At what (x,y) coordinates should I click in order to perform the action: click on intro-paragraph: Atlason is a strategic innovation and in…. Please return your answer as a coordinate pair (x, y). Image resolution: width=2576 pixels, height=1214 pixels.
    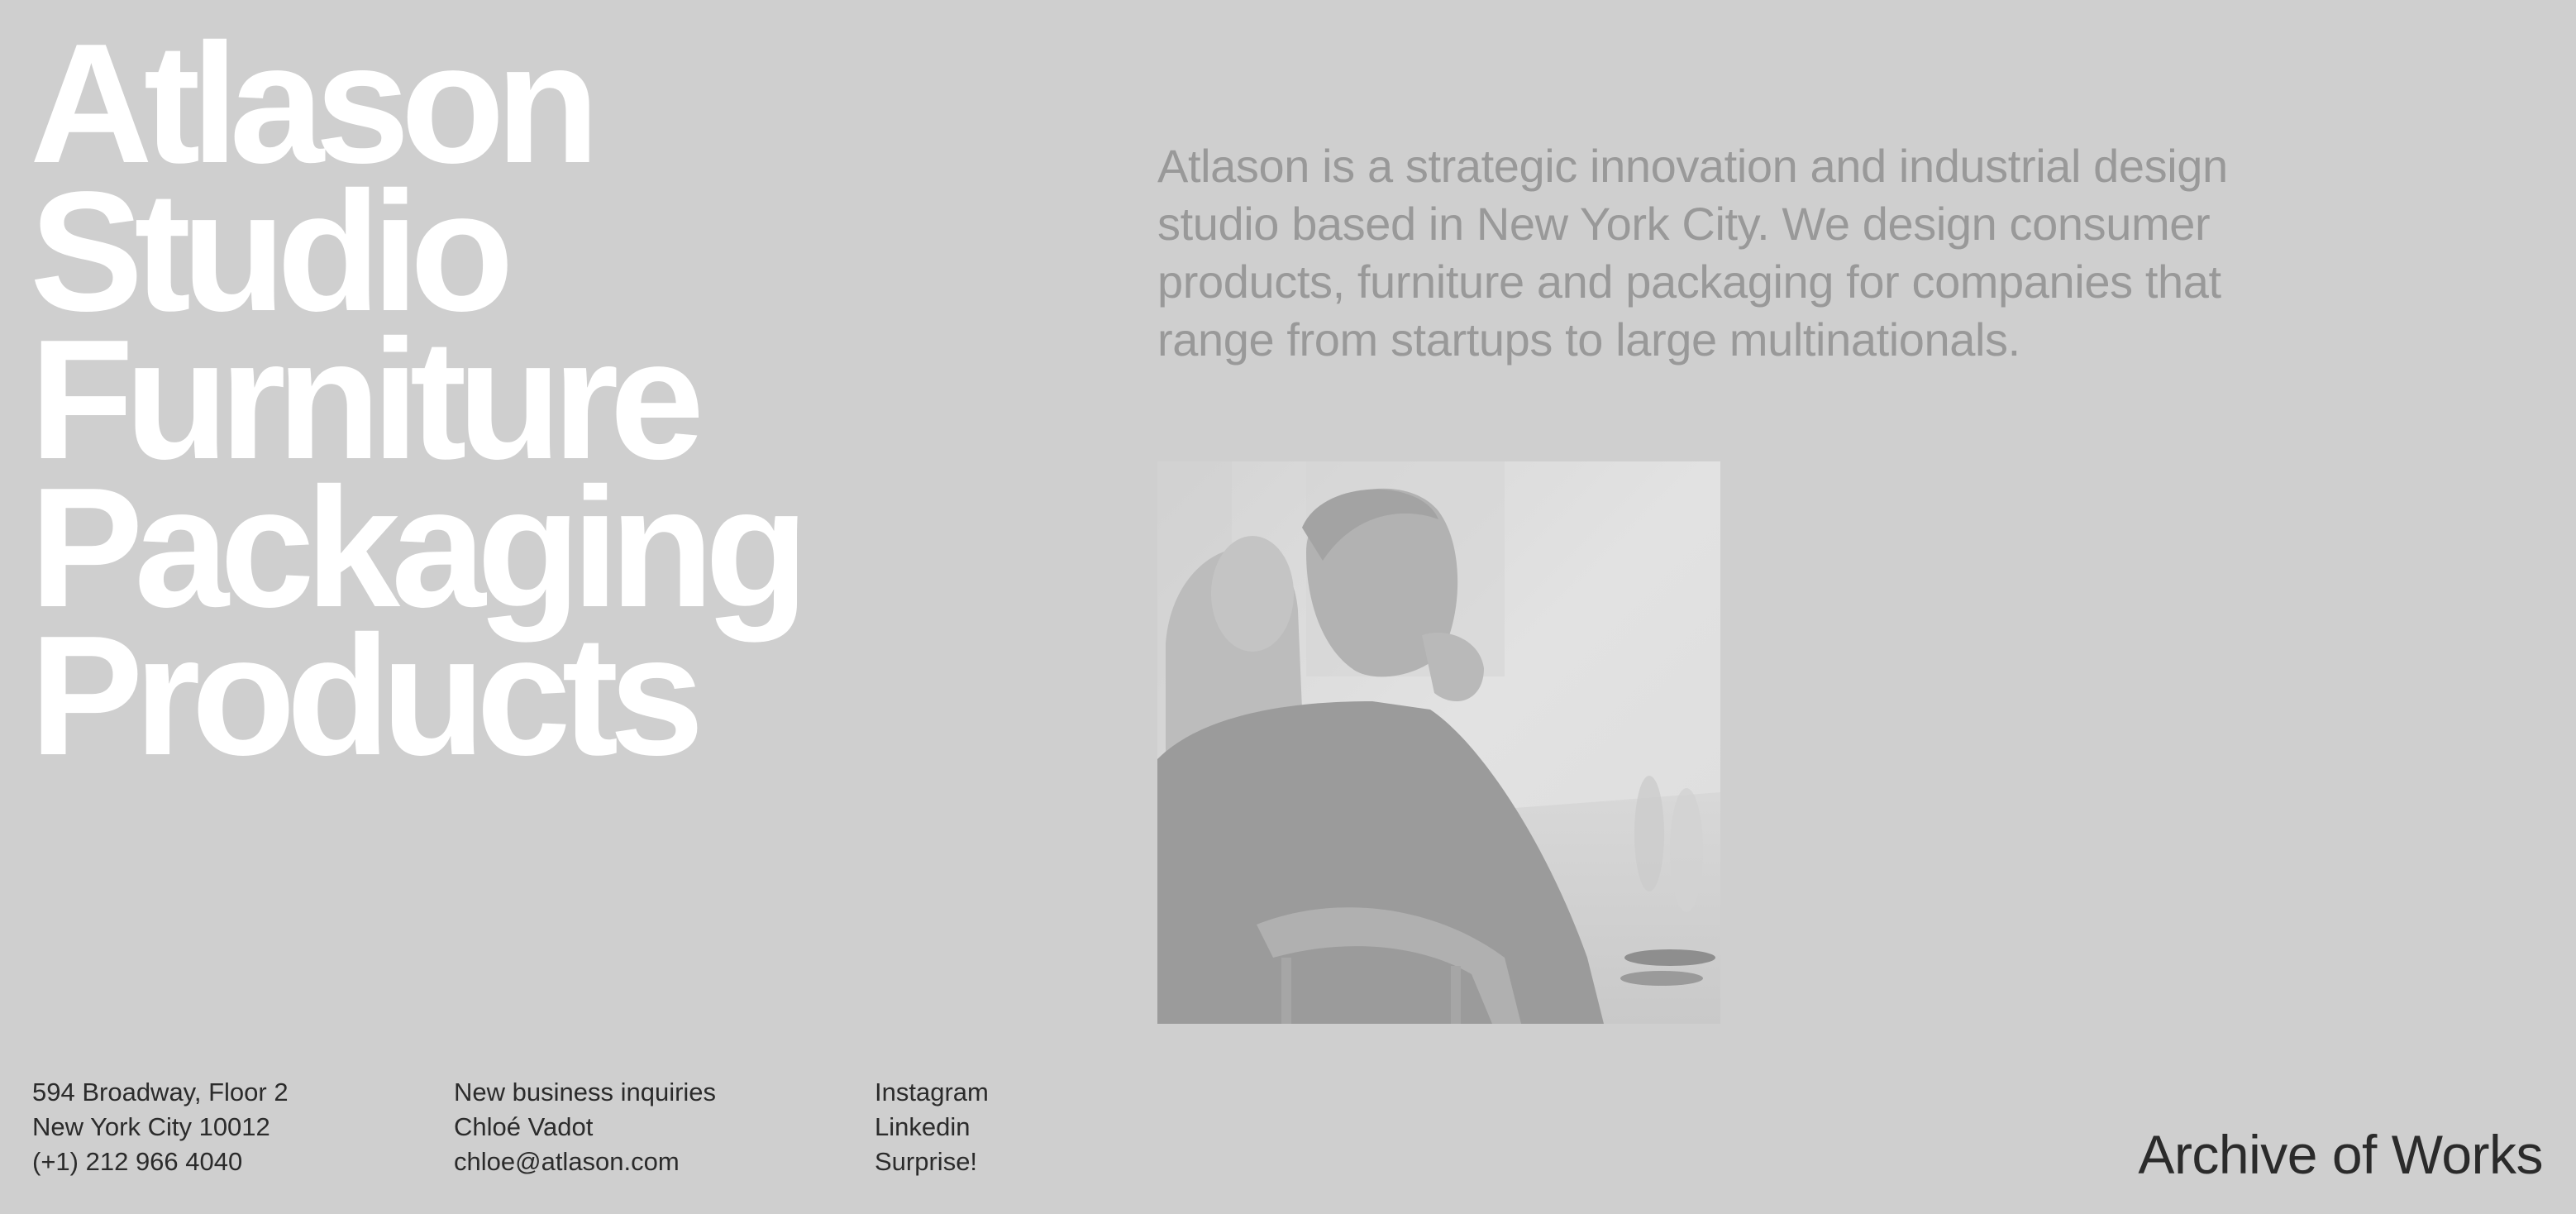
    Looking at the image, I should click on (1693, 253).